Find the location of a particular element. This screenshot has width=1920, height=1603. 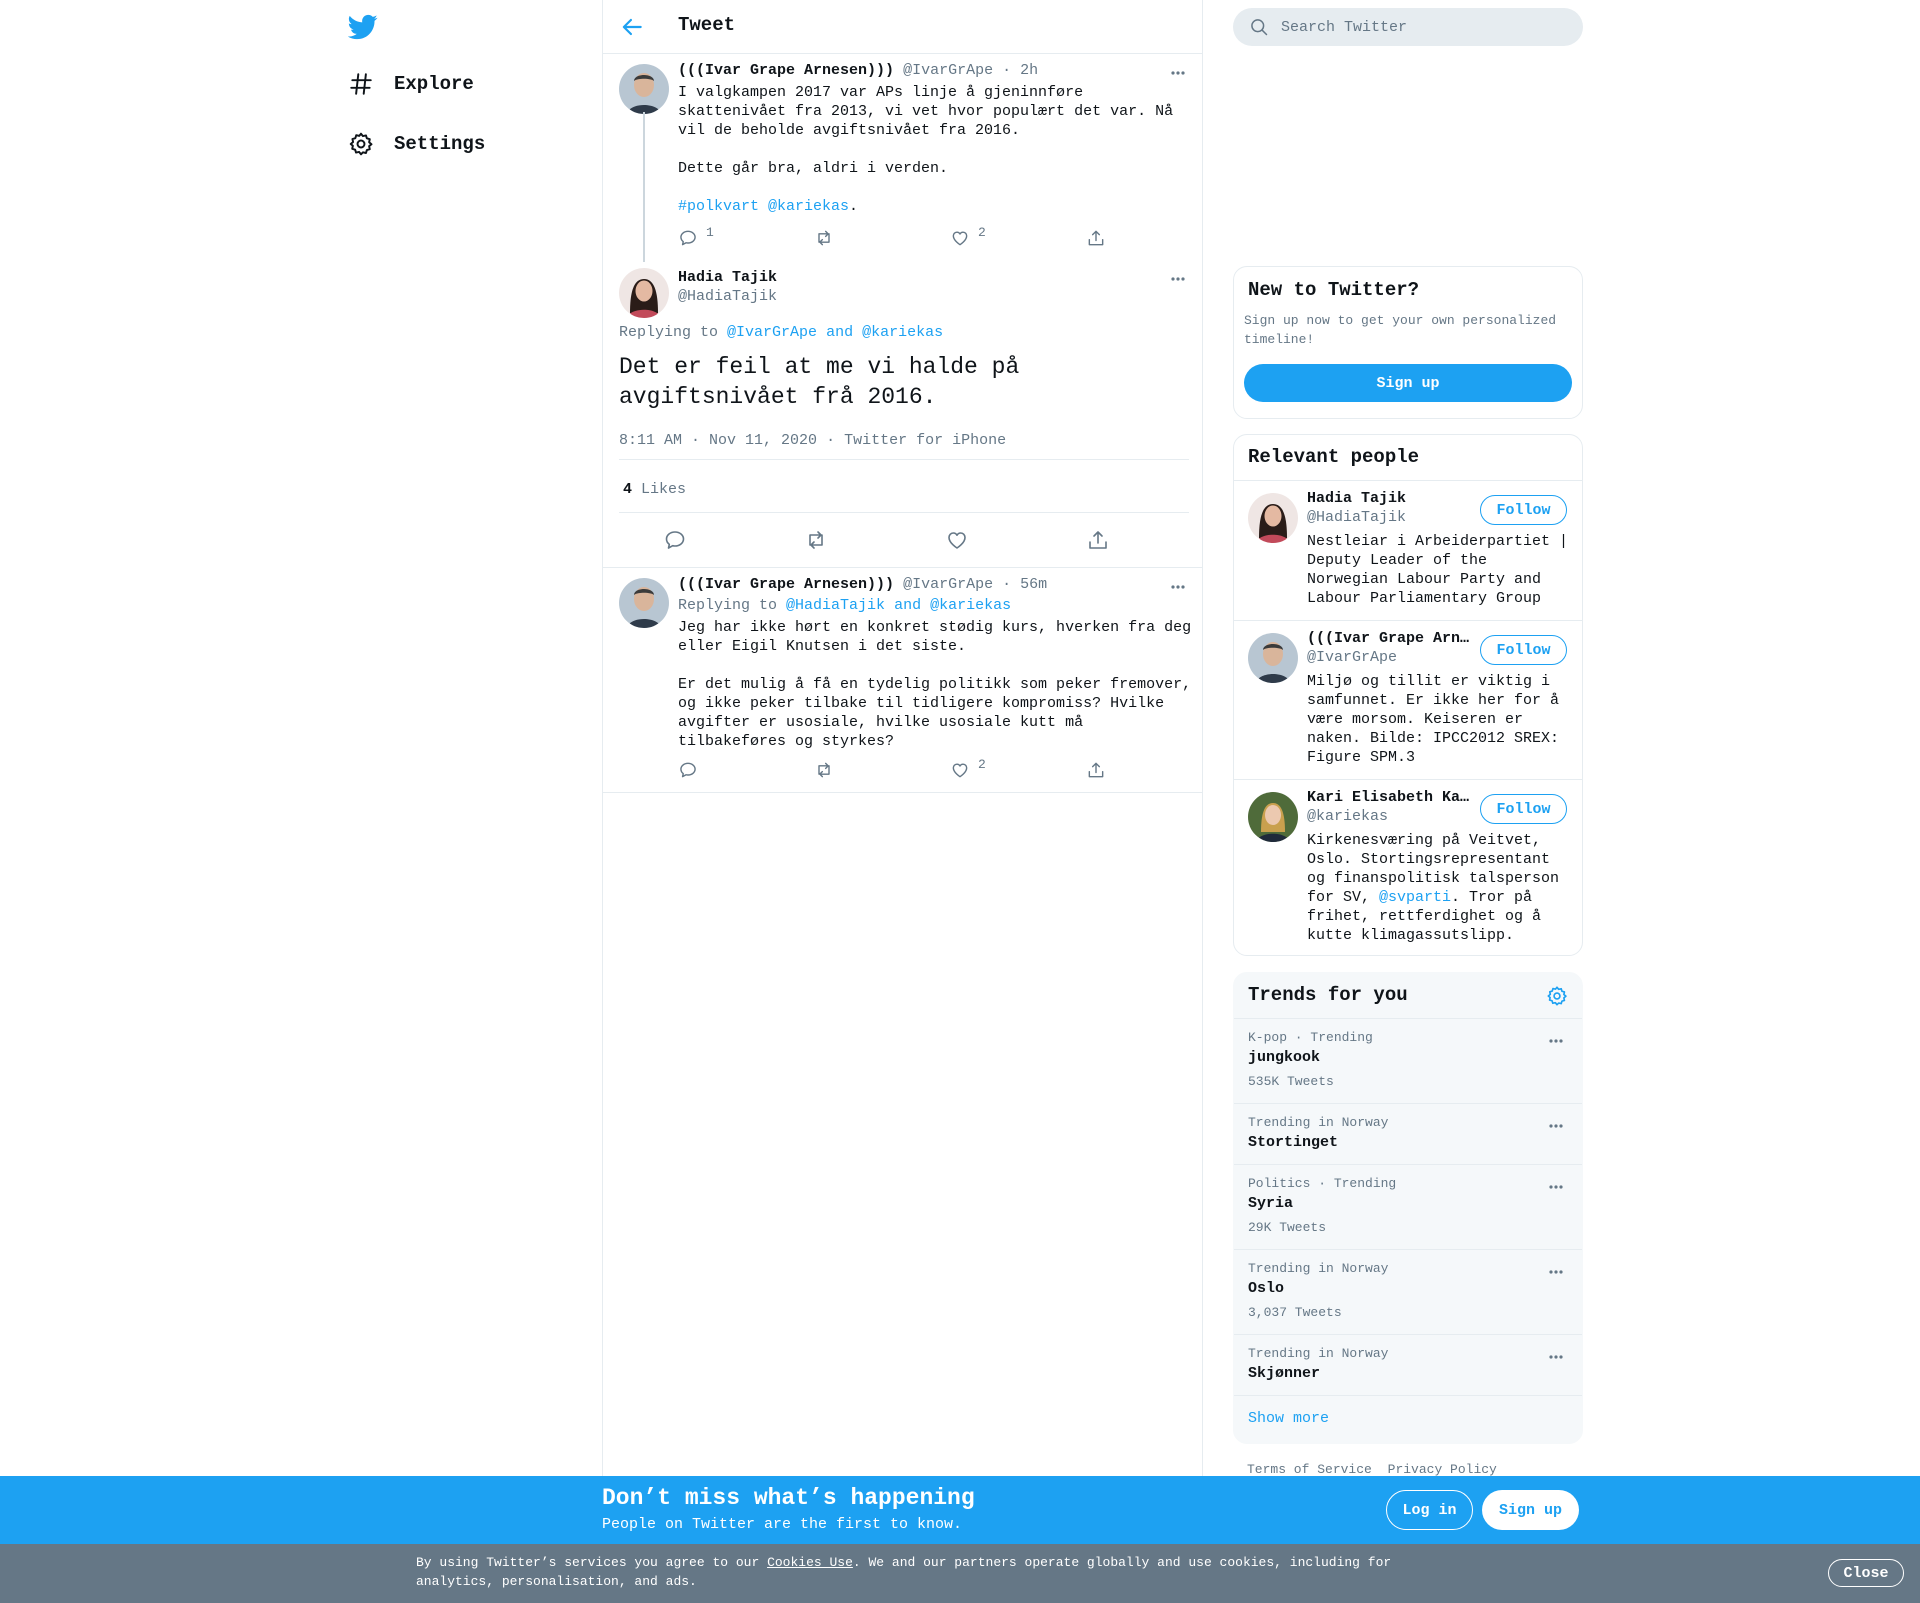

mention-link: @kariekas is located at coordinates (808, 206).